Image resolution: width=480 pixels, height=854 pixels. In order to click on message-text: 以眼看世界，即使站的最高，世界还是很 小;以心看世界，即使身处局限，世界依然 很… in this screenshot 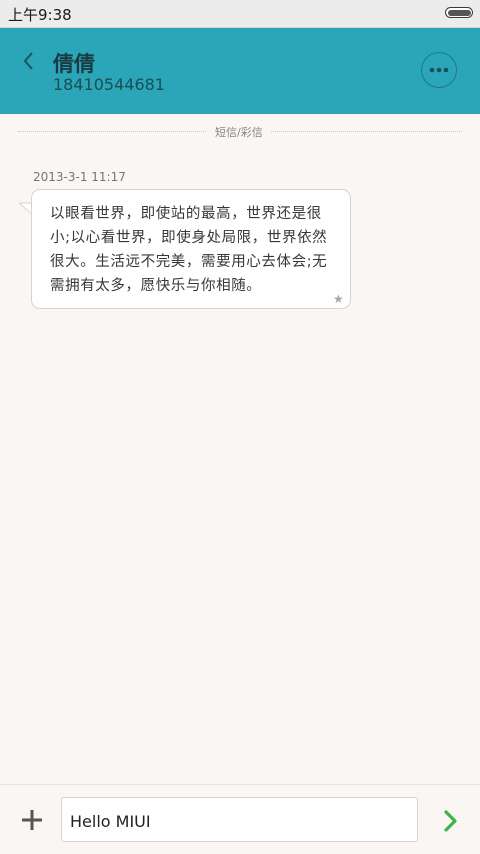, I will do `click(195, 250)`.